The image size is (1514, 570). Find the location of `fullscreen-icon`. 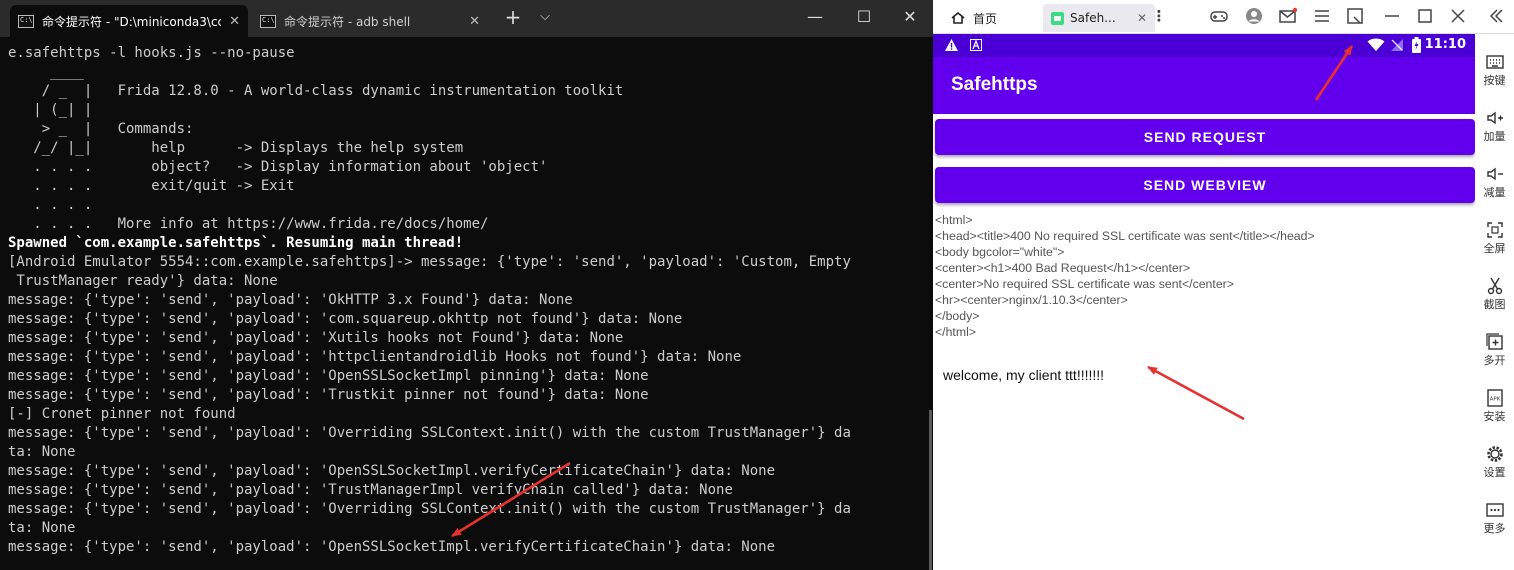

fullscreen-icon is located at coordinates (1494, 231).